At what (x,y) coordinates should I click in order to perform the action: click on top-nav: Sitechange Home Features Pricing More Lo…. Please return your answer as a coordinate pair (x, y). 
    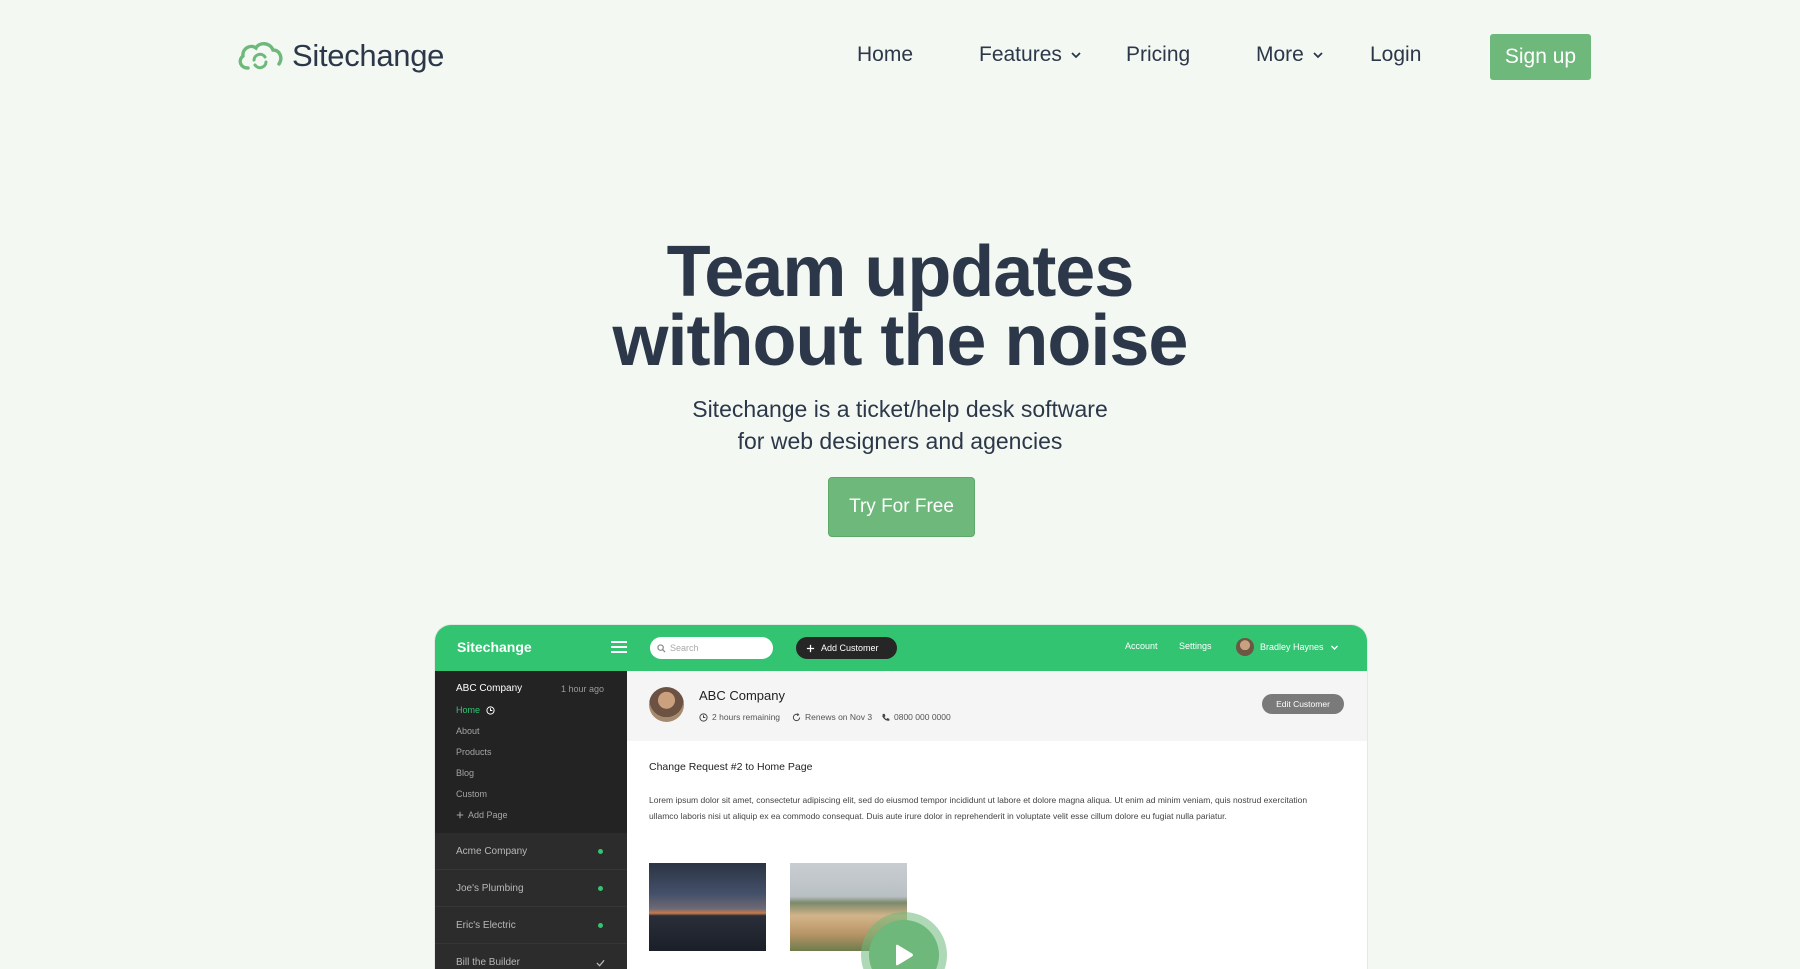
    Looking at the image, I should click on (900, 56).